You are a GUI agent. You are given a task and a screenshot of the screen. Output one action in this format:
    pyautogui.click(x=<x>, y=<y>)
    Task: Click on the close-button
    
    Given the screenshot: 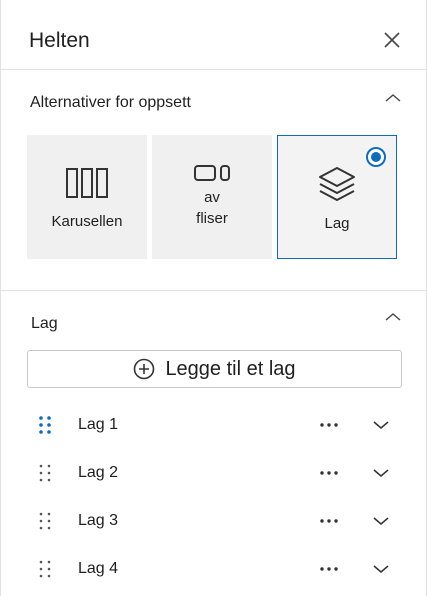 What is the action you would take?
    pyautogui.click(x=392, y=40)
    